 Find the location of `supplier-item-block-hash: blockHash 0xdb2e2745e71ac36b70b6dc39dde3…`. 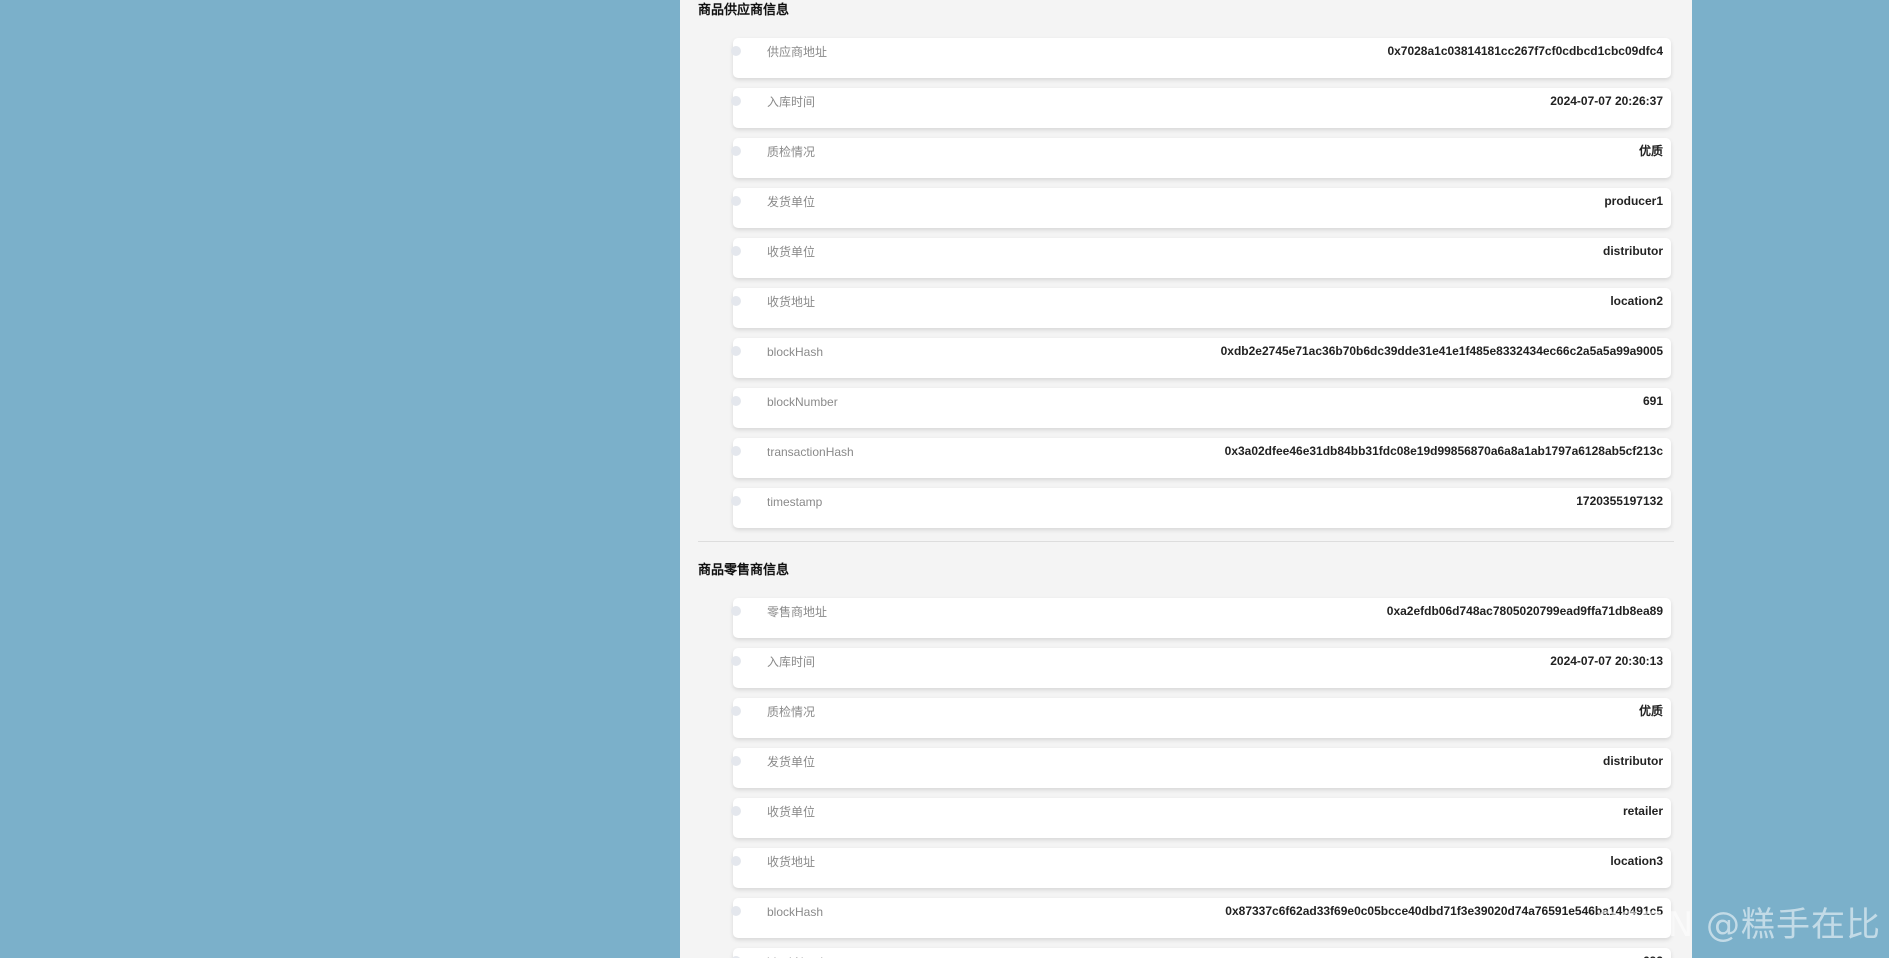

supplier-item-block-hash: blockHash 0xdb2e2745e71ac36b70b6dc39dde3… is located at coordinates (1201, 358).